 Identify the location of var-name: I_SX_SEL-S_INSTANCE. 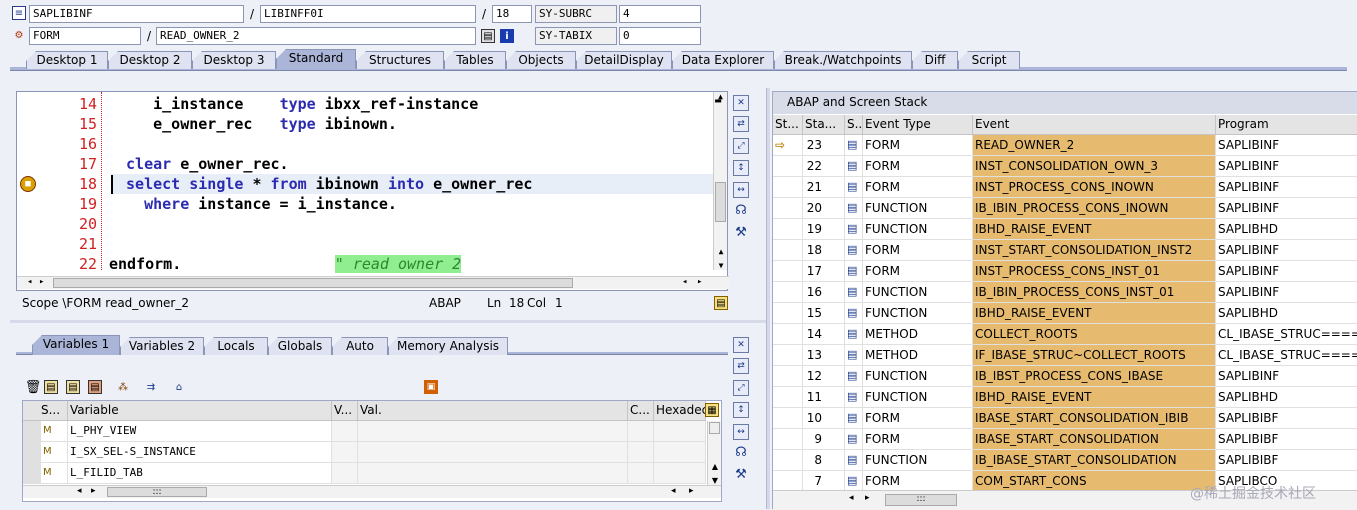
(200, 452).